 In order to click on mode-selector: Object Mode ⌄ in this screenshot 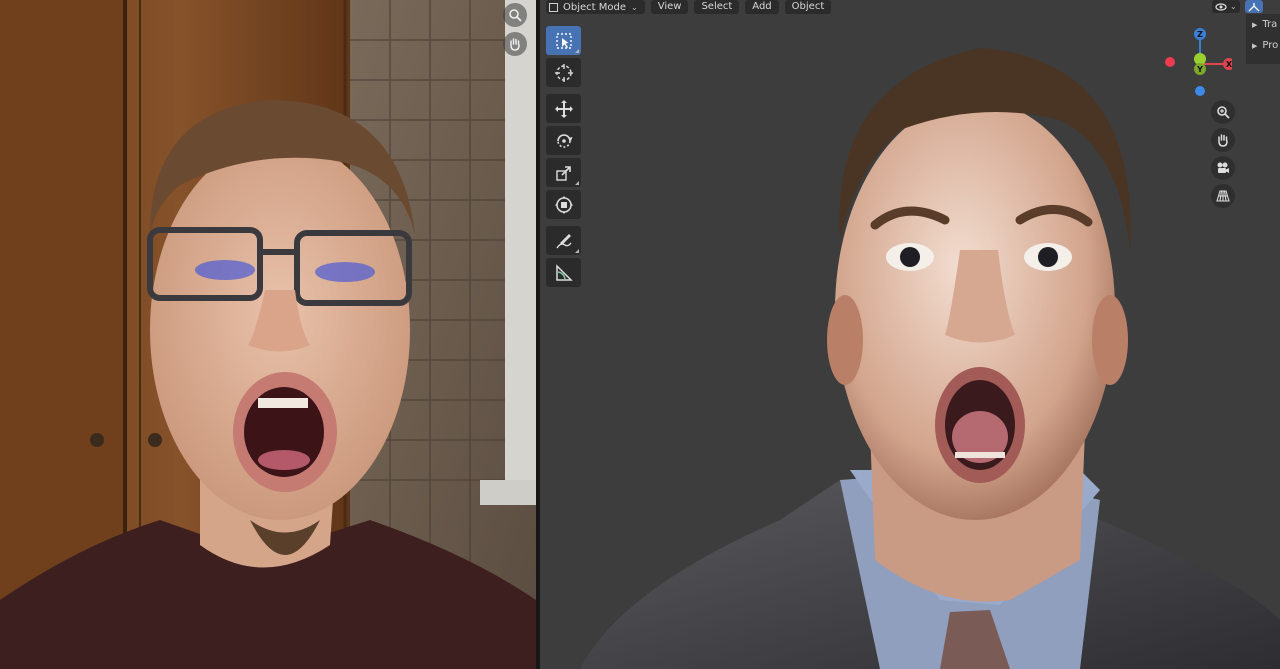, I will do `click(595, 7)`.